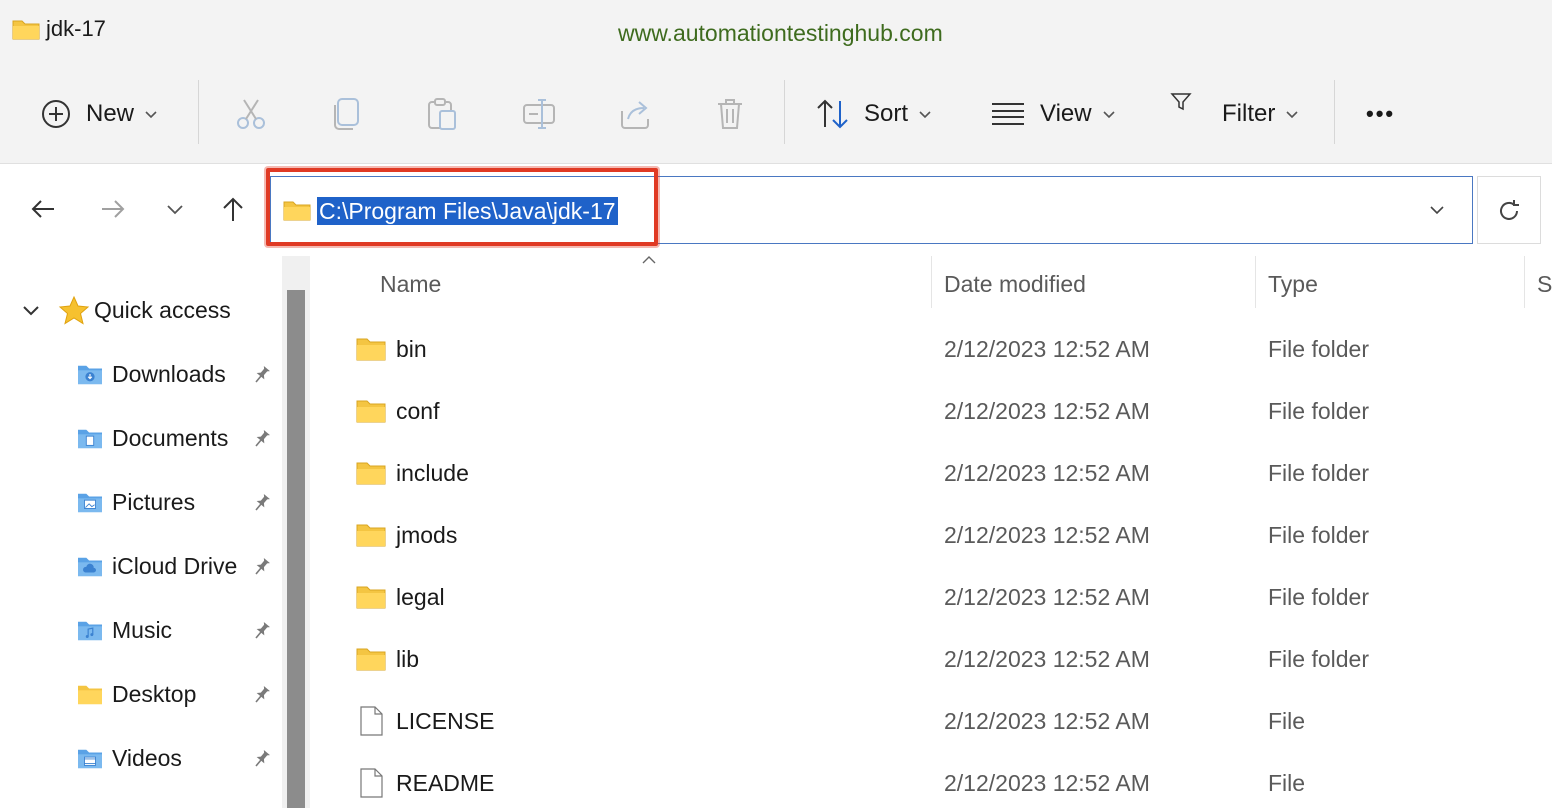  I want to click on share-button, so click(635, 114).